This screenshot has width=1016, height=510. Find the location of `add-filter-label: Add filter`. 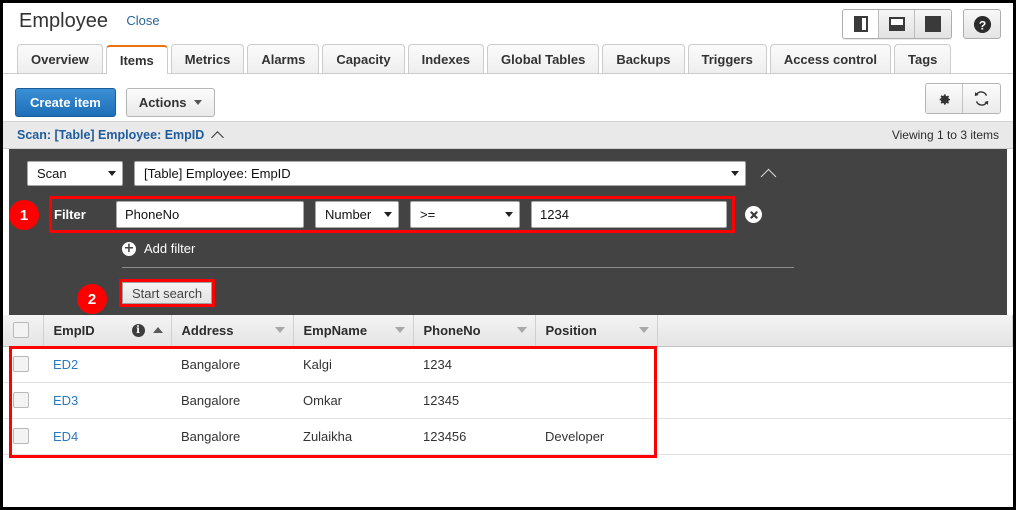

add-filter-label: Add filter is located at coordinates (170, 248).